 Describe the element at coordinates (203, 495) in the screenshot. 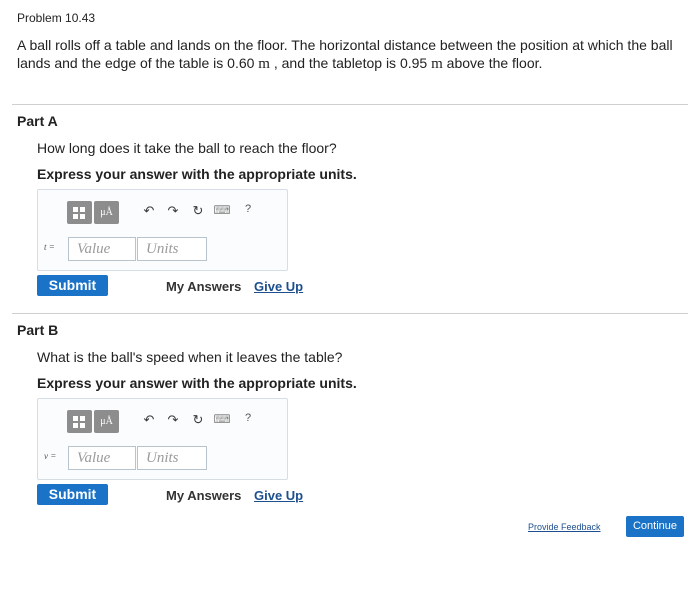

I see `part-b-my-answers: My Answers` at that location.